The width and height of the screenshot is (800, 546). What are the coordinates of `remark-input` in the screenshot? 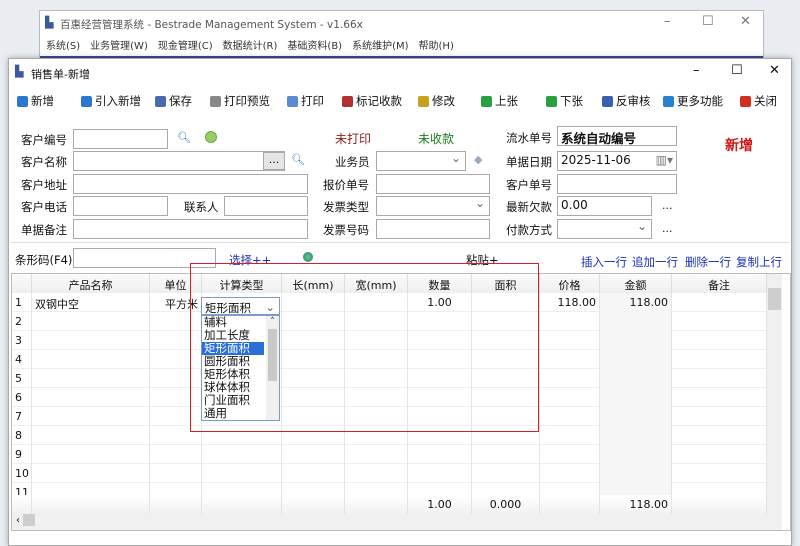 It's located at (190, 229).